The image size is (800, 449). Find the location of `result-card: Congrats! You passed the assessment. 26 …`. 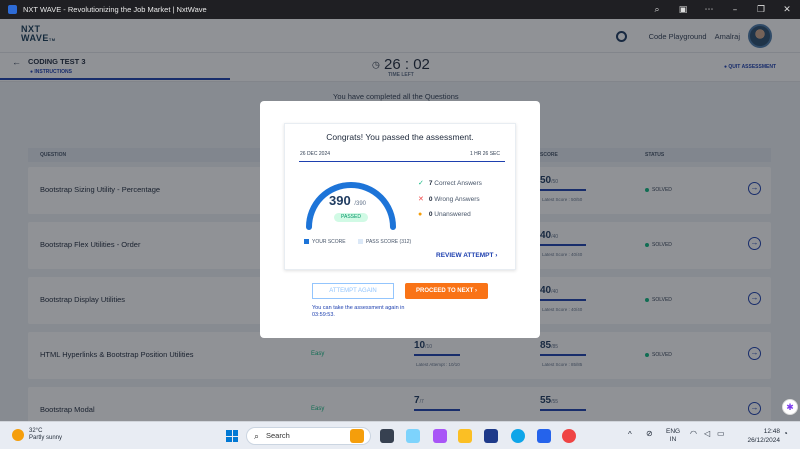

result-card: Congrats! You passed the assessment. 26 … is located at coordinates (400, 196).